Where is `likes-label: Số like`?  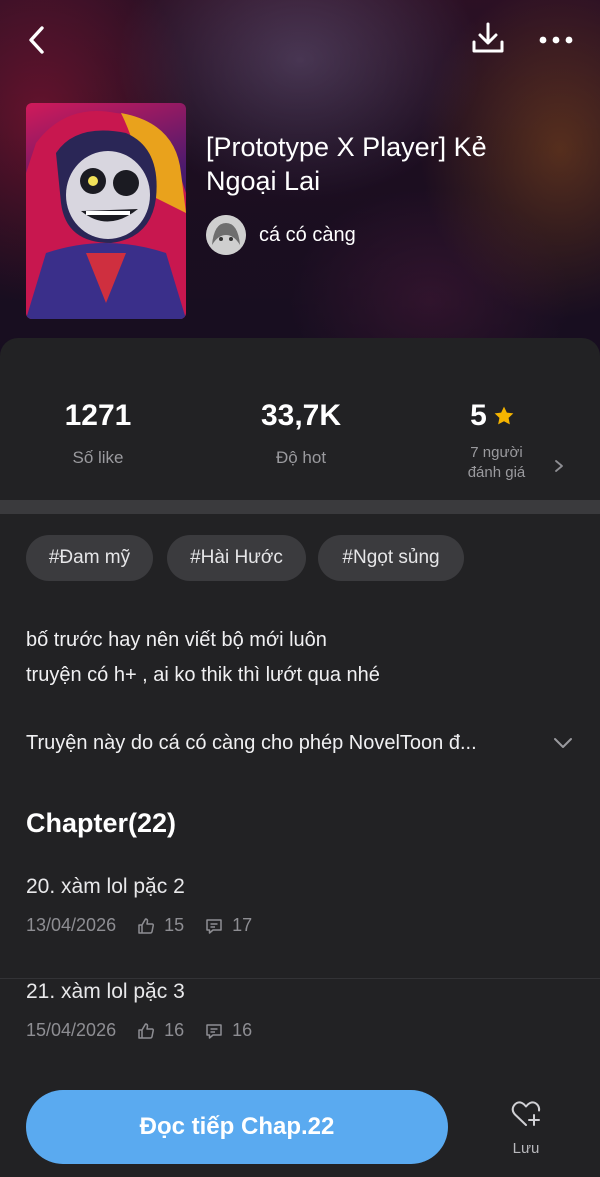 likes-label: Số like is located at coordinates (98, 457).